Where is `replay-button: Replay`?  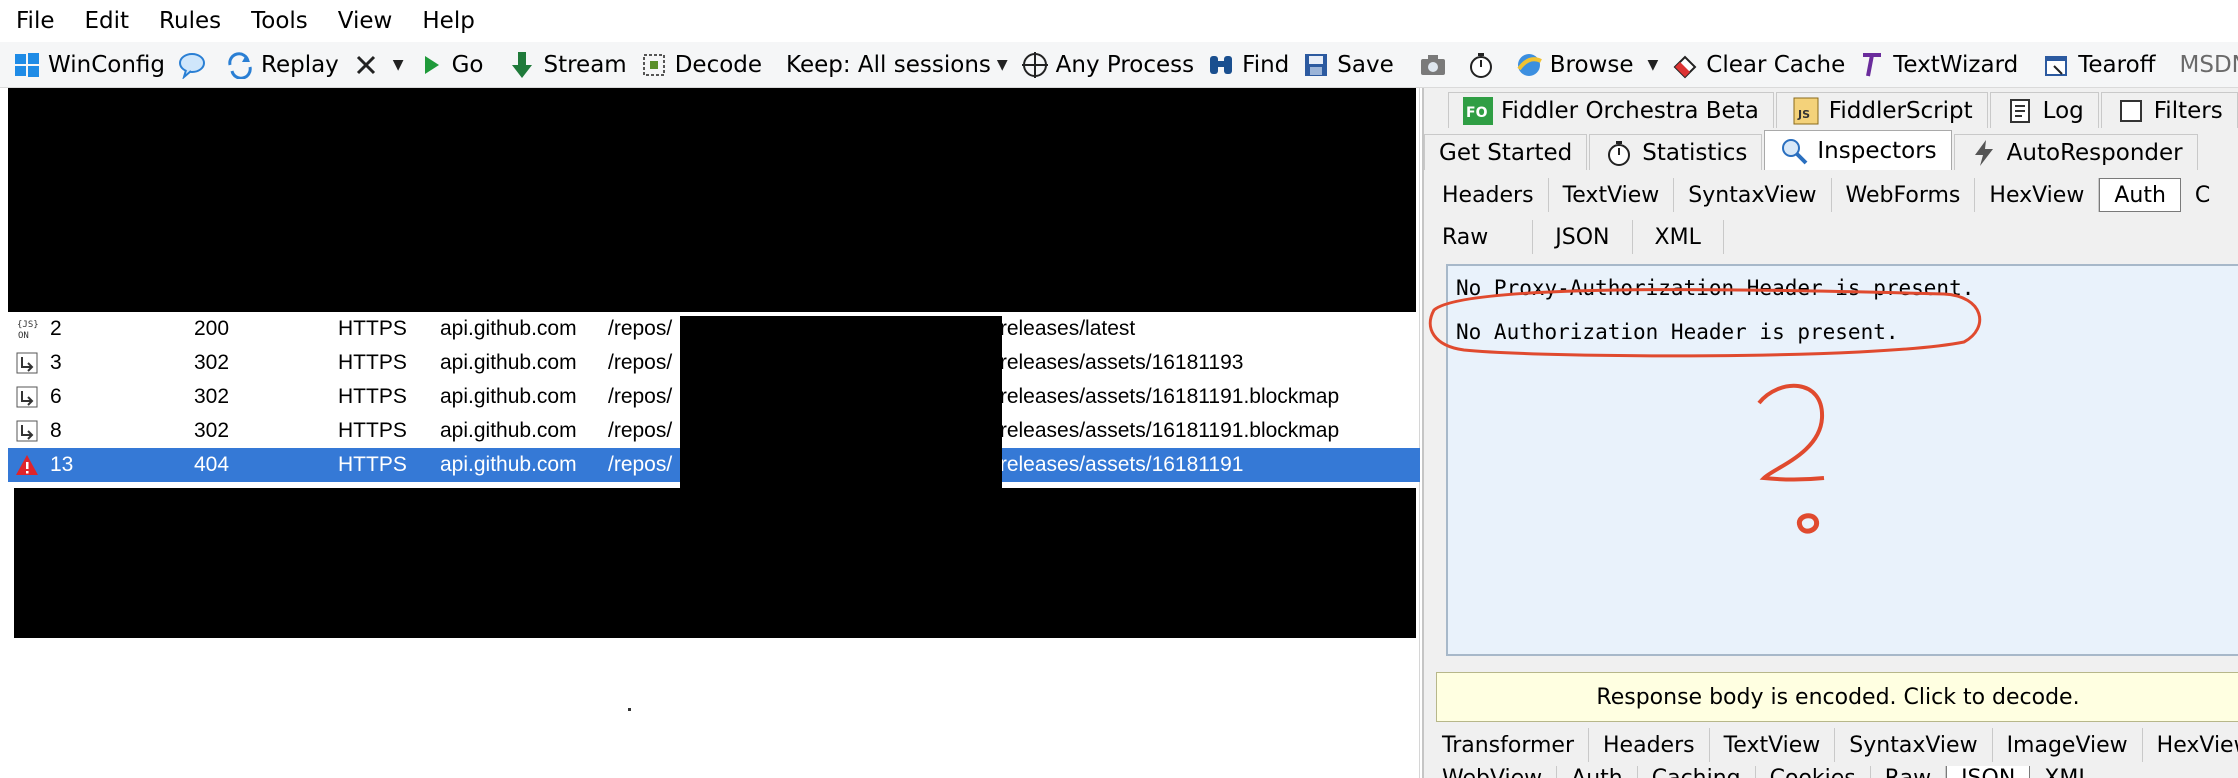 replay-button: Replay is located at coordinates (284, 65).